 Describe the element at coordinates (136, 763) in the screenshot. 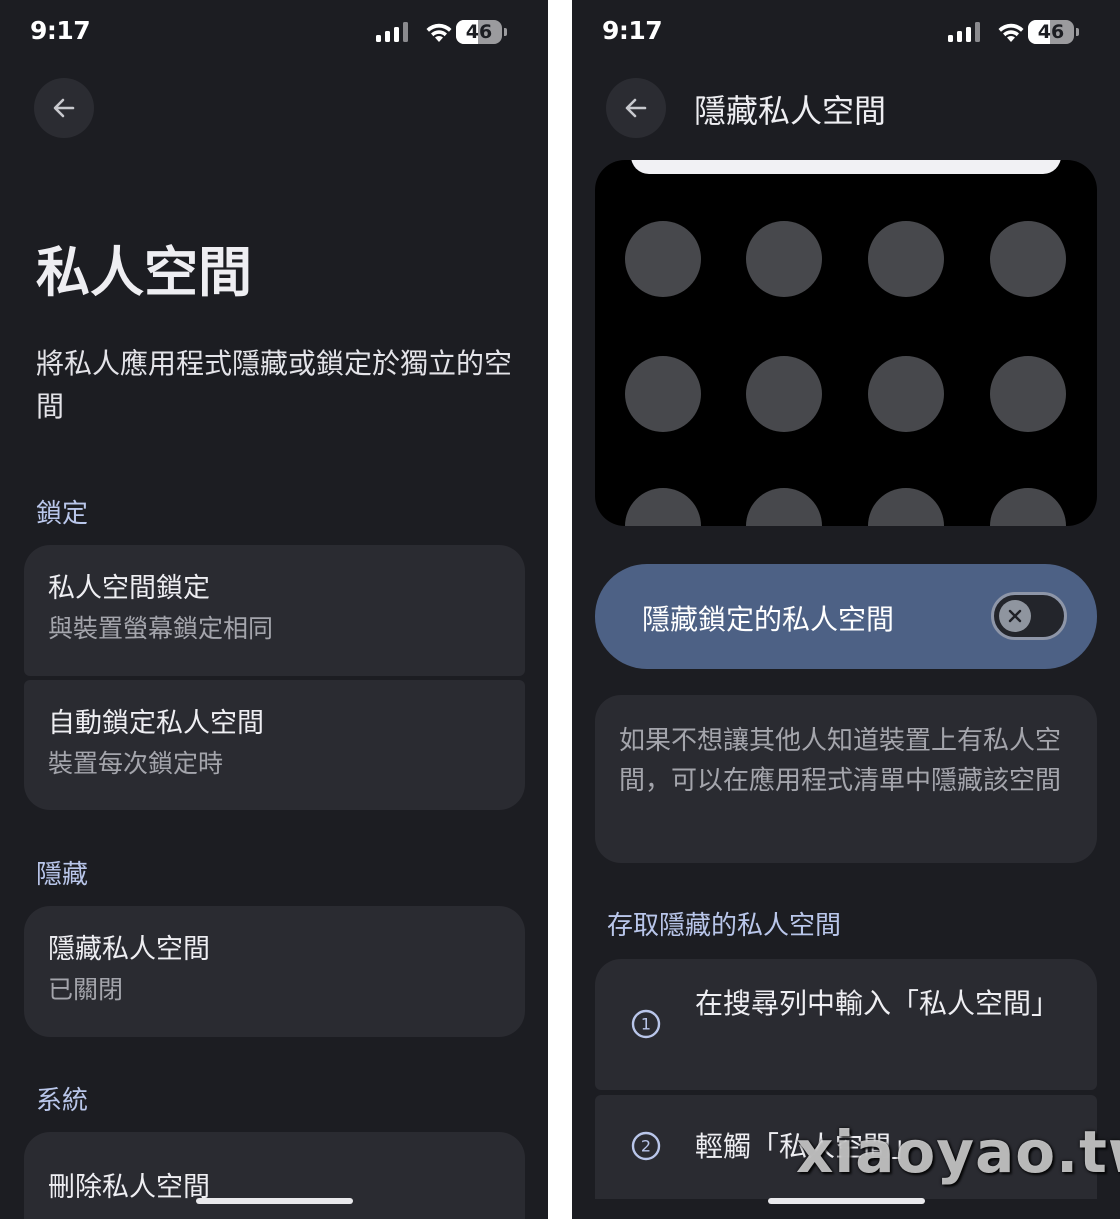

I see `setting-subtitle: 裝置每次鎖定時` at that location.